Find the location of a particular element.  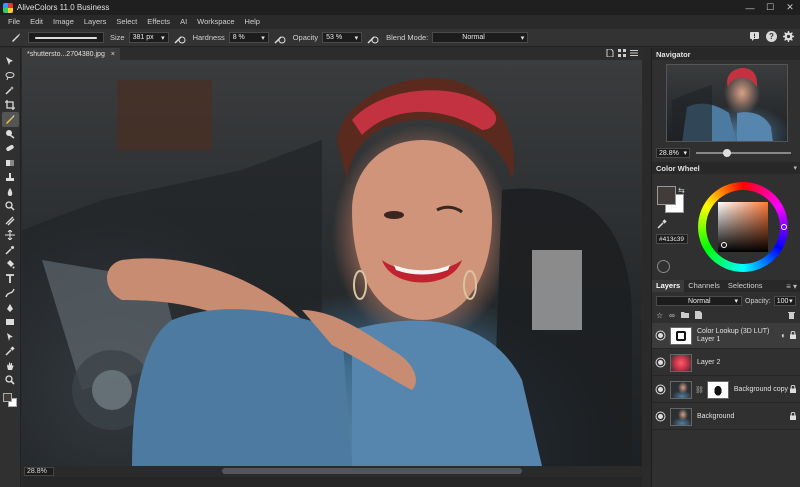

menu-edit: Edit is located at coordinates (36, 22).